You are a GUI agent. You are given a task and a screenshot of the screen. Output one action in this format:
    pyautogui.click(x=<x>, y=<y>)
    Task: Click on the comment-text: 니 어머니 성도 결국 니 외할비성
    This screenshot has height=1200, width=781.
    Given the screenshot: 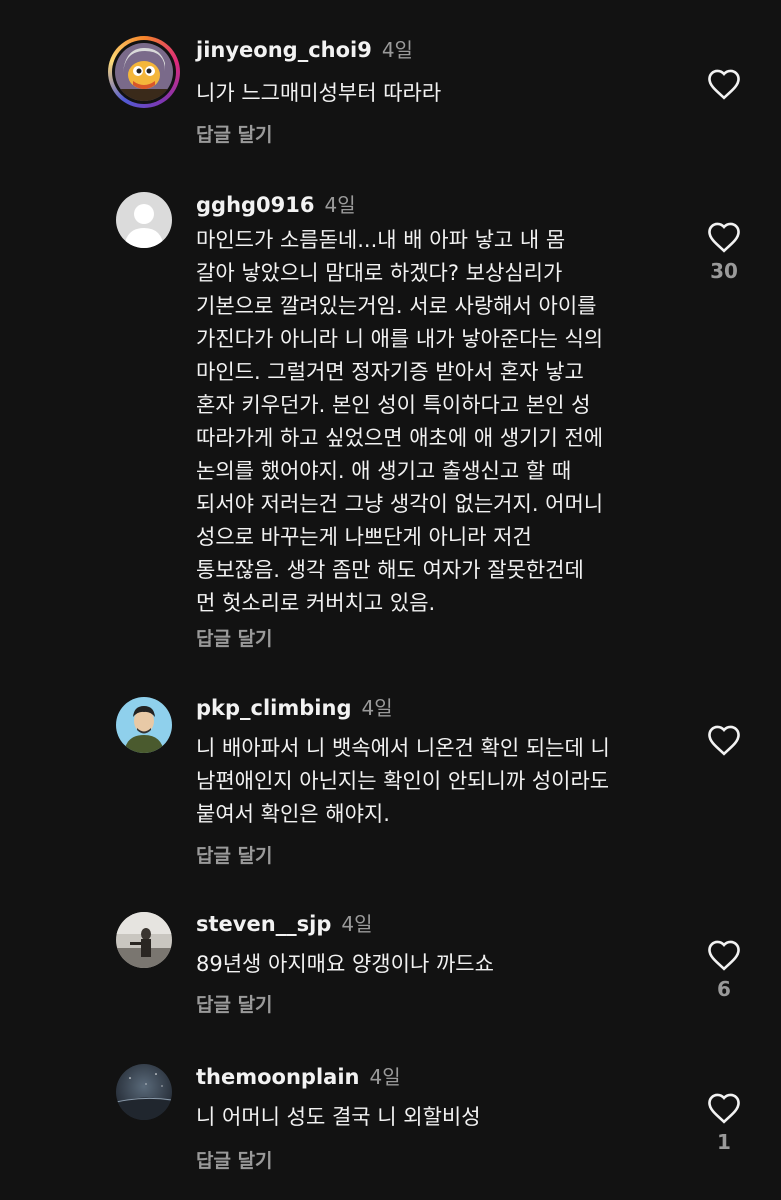 What is the action you would take?
    pyautogui.click(x=338, y=1117)
    